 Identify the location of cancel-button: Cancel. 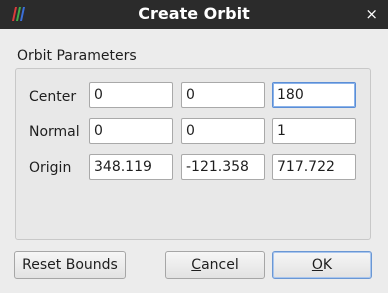
(215, 265).